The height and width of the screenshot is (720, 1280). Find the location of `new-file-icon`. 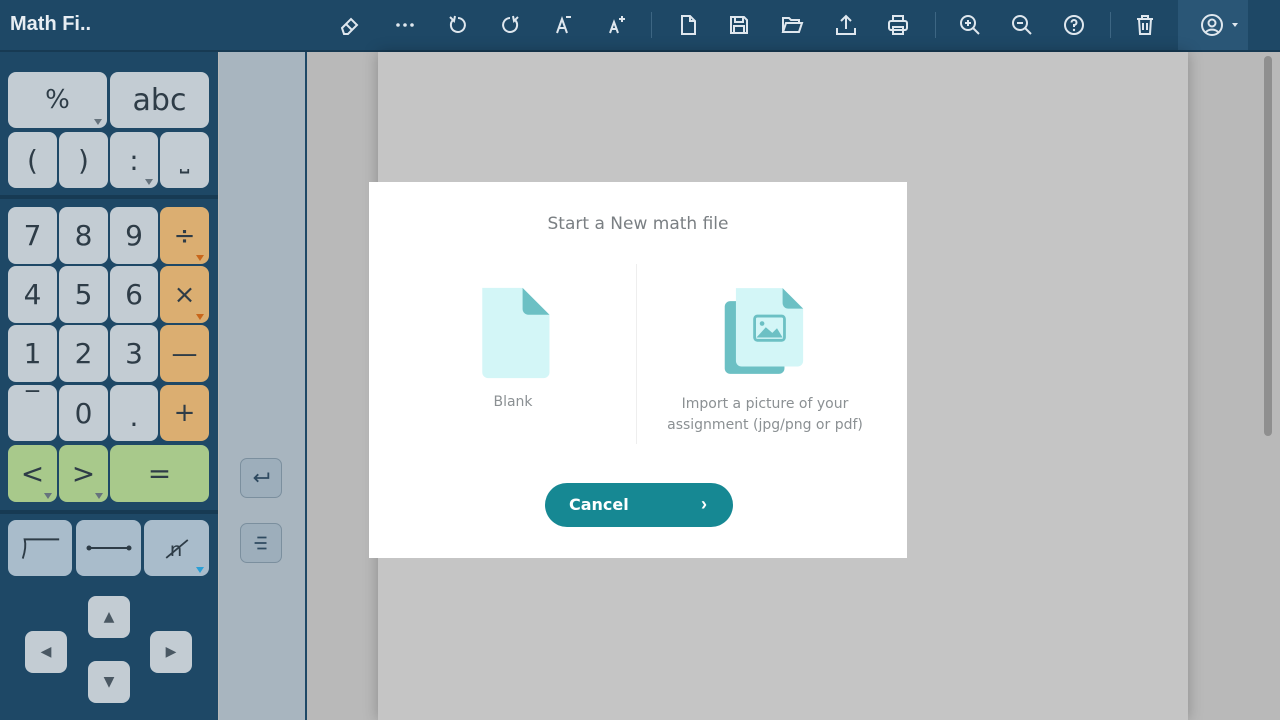

new-file-icon is located at coordinates (688, 25).